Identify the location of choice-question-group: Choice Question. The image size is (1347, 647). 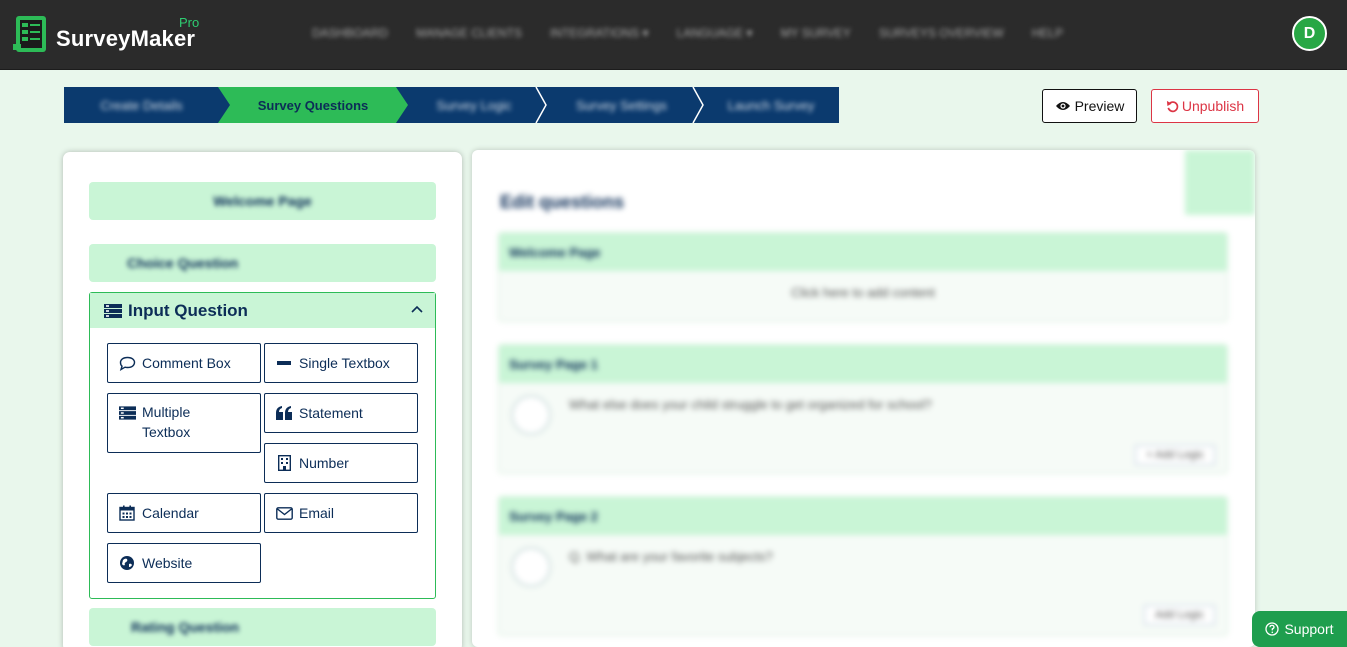
(262, 263).